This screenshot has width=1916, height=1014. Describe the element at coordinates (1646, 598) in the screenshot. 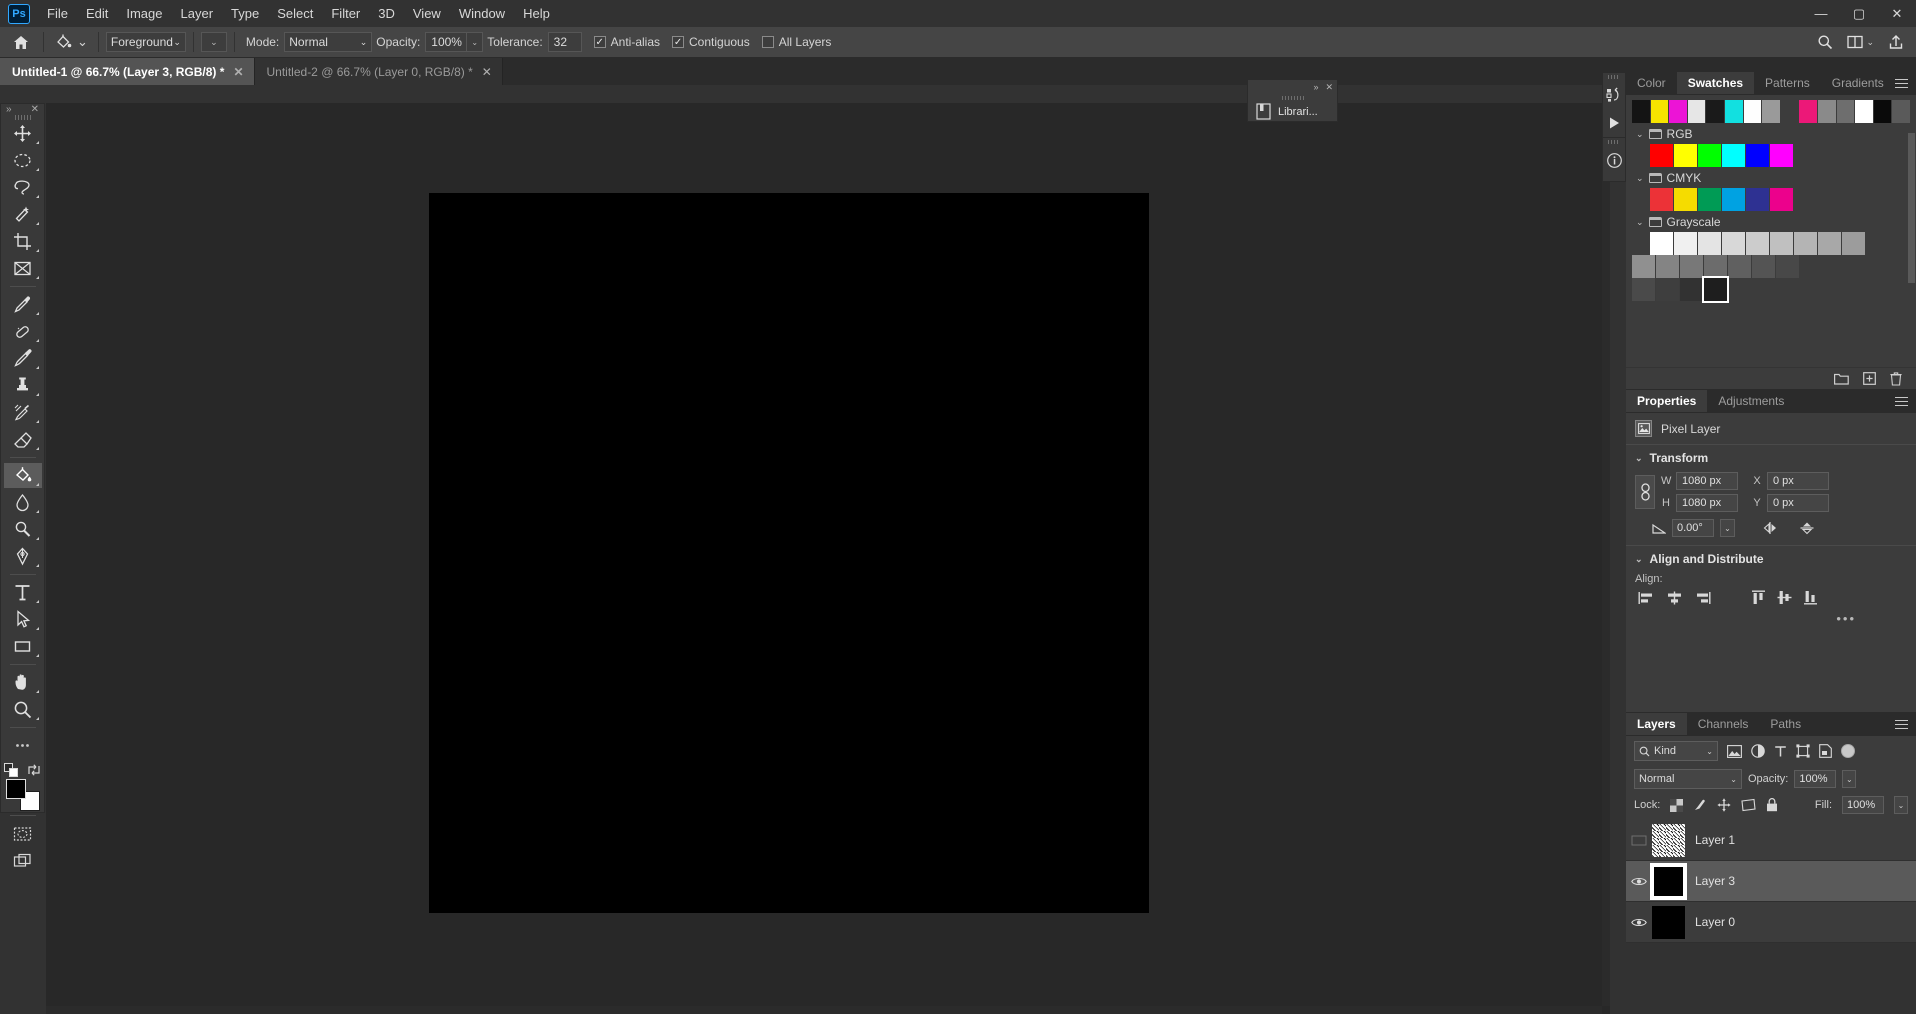

I see `align-left-icon` at that location.